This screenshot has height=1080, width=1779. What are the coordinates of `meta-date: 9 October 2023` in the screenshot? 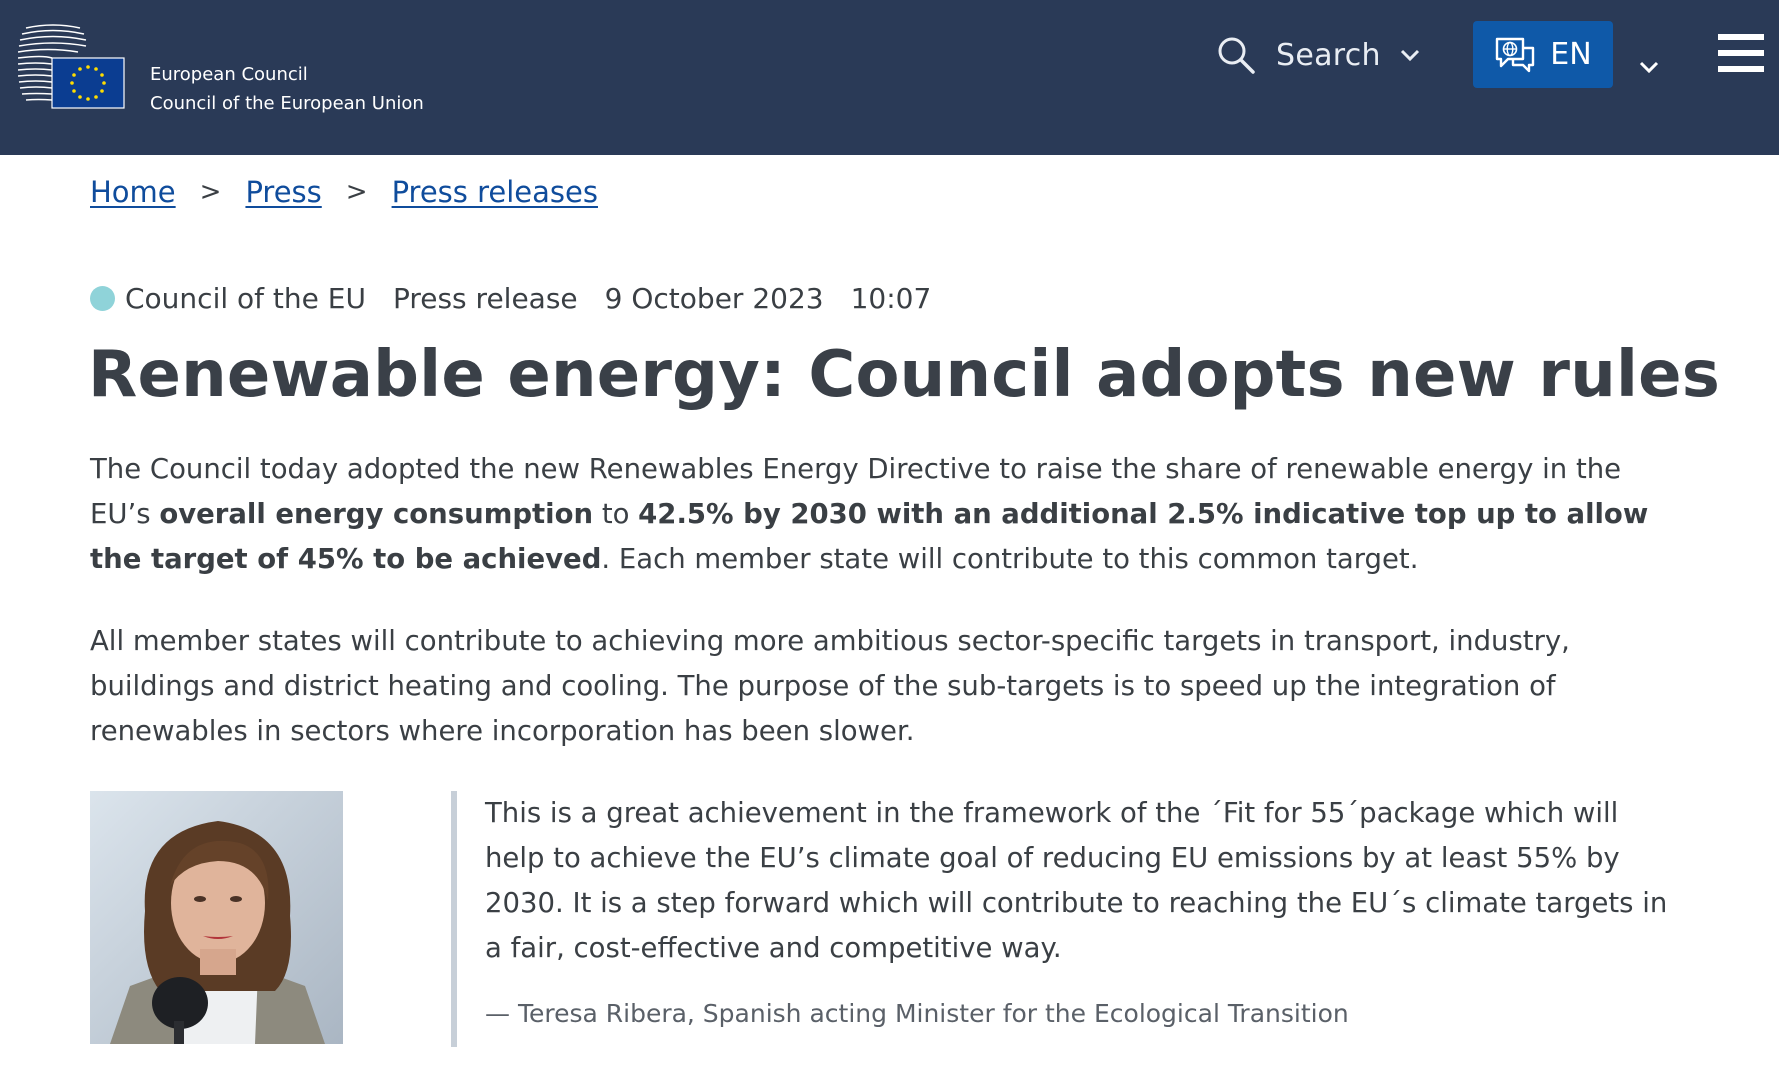 It's located at (714, 298).